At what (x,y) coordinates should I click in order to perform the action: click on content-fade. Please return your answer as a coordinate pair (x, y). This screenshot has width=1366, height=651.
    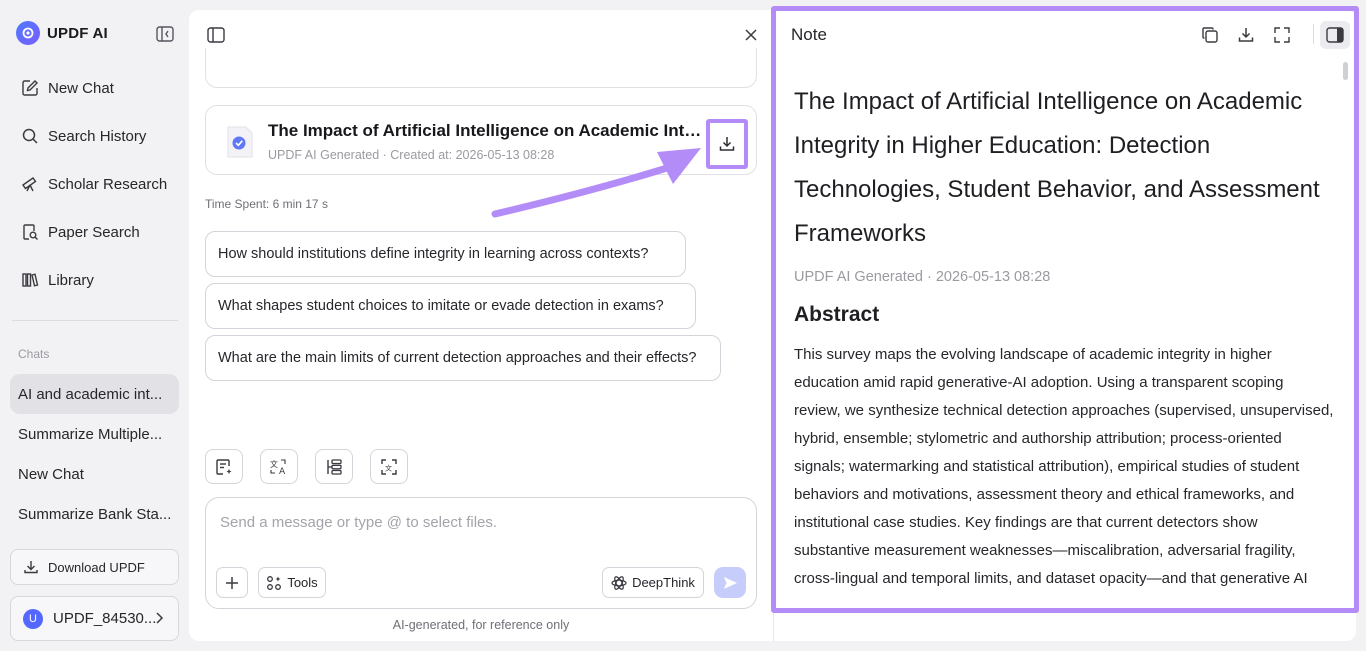
    Looking at the image, I should click on (1065, 616).